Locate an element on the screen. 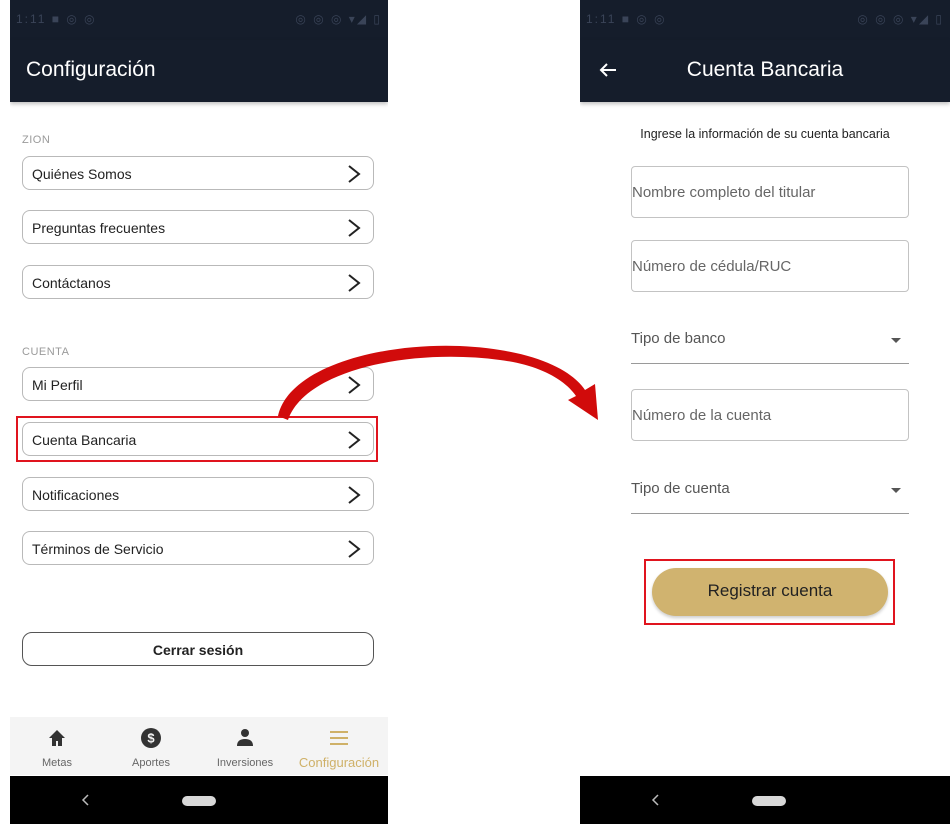 The width and height of the screenshot is (950, 824). menu-item-label: Quiénes Somos is located at coordinates (82, 174).